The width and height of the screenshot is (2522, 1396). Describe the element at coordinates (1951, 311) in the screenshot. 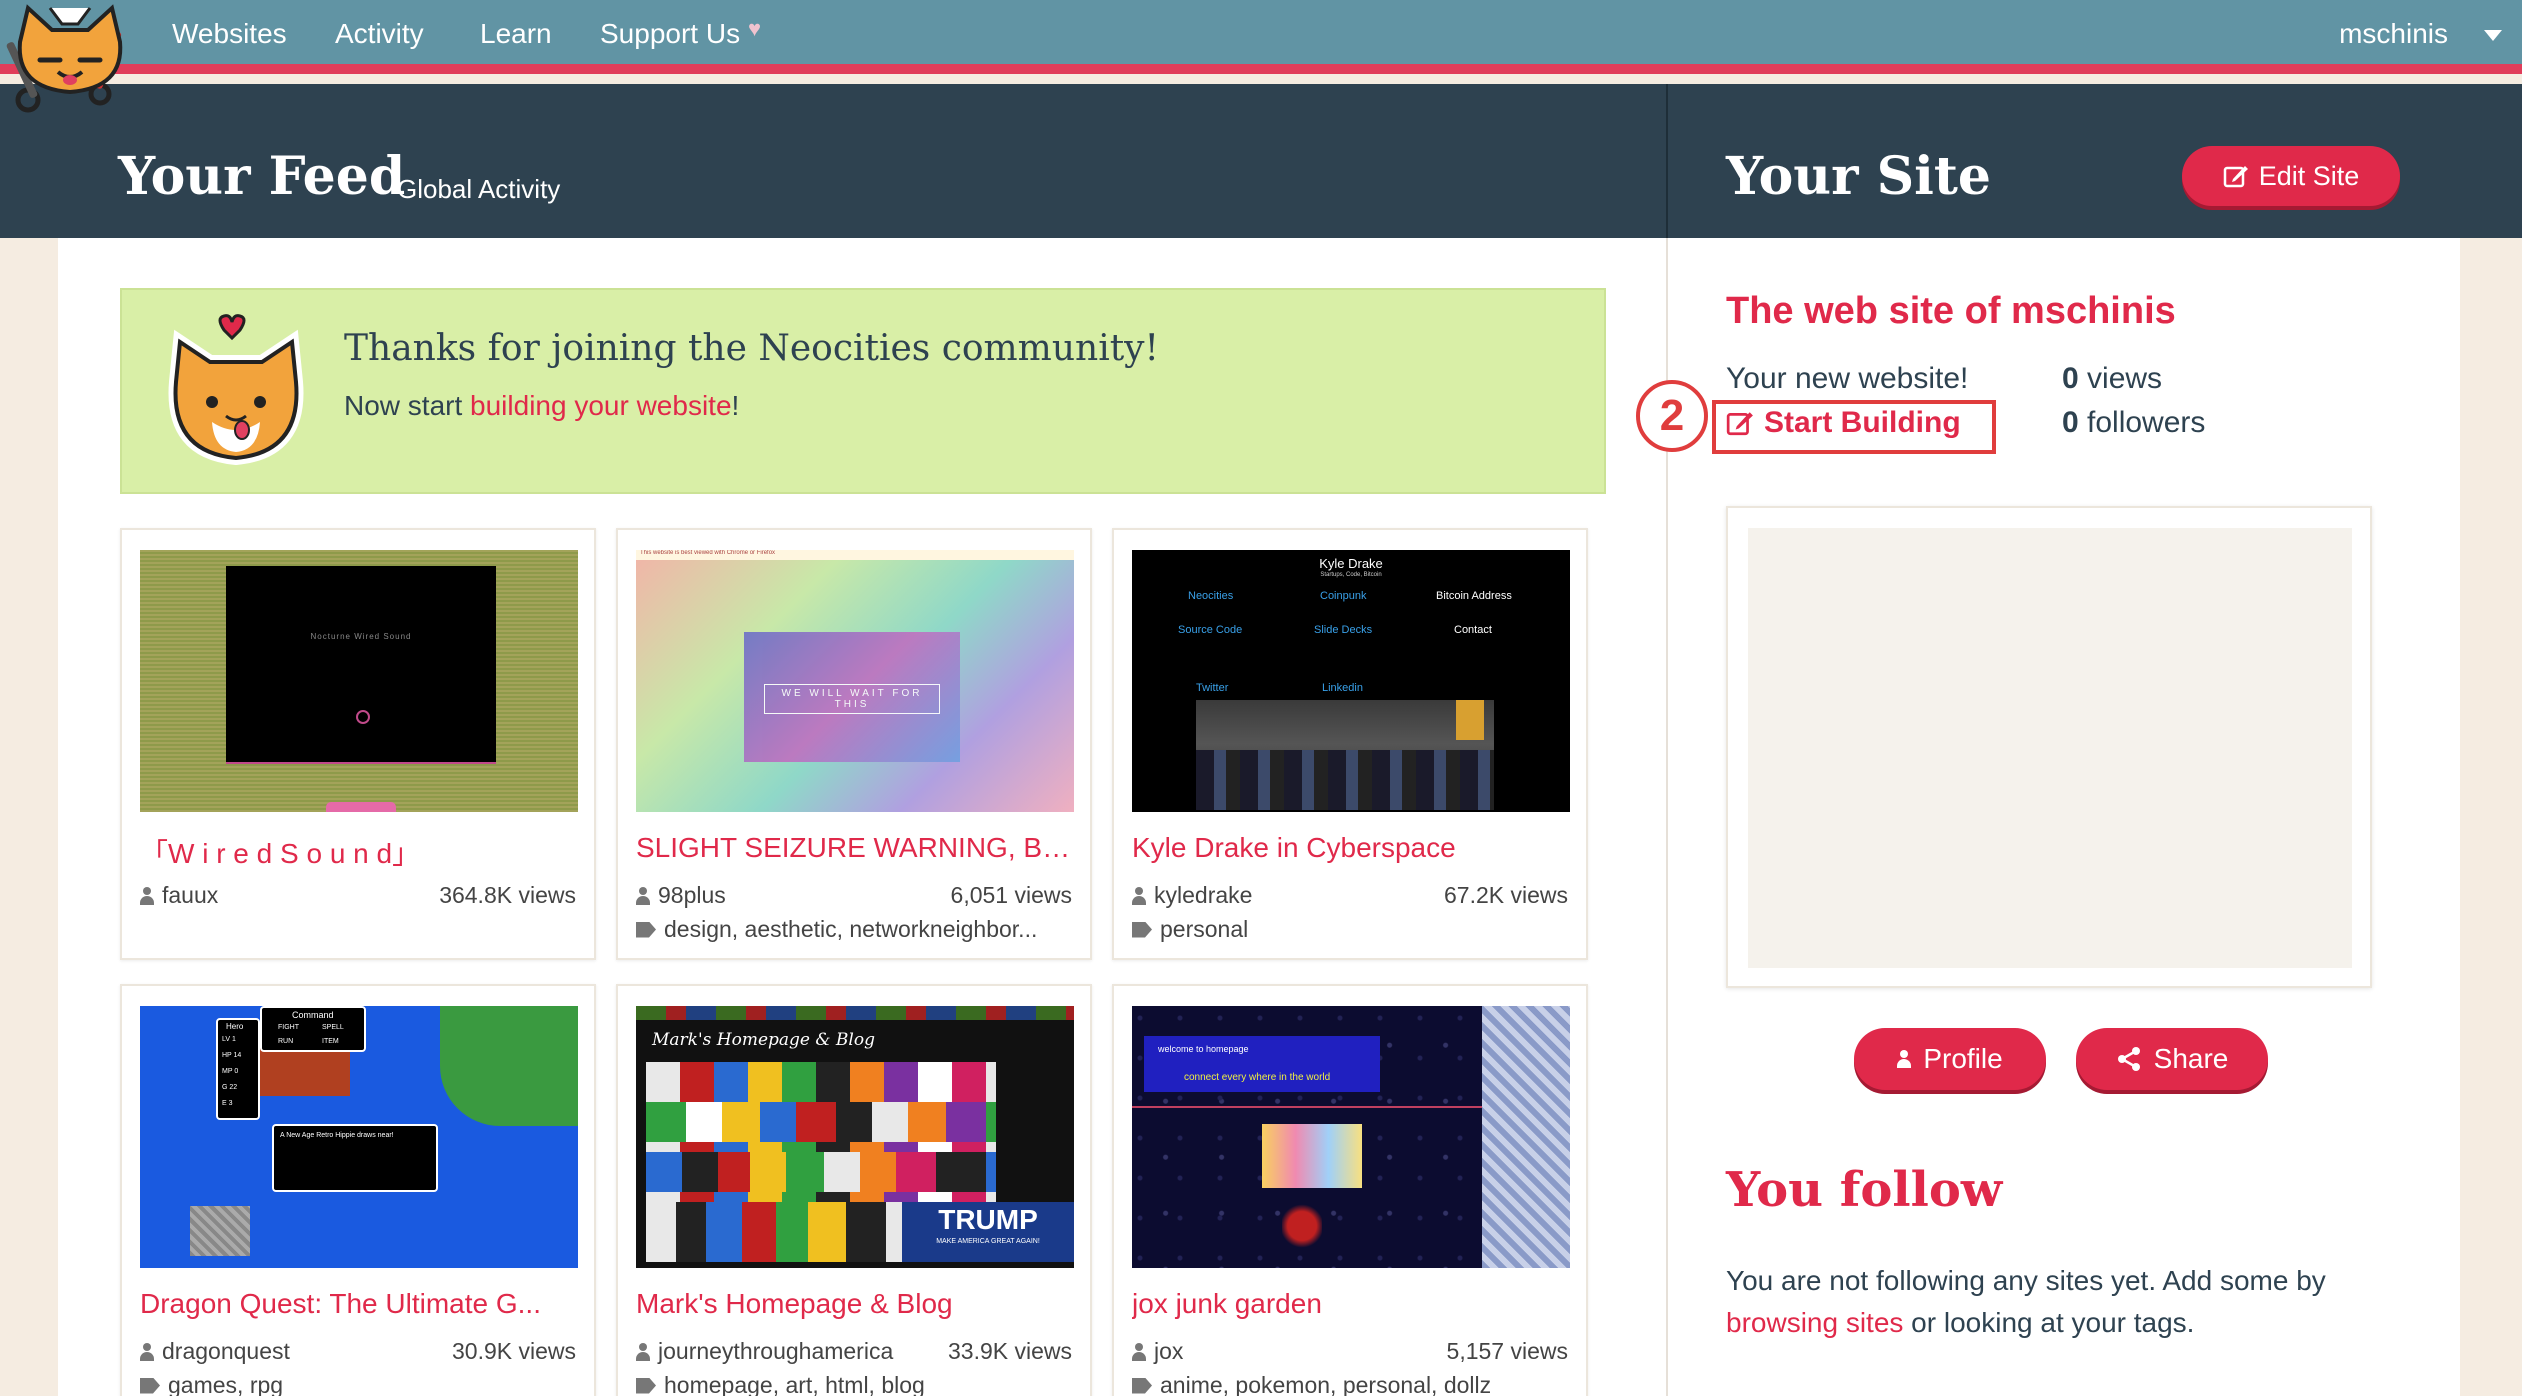

I see `site-name-link: The web site of mschinis` at that location.